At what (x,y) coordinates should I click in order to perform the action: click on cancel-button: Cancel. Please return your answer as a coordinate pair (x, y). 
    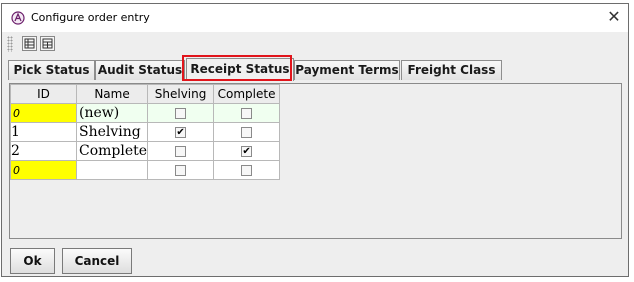
    Looking at the image, I should click on (97, 261).